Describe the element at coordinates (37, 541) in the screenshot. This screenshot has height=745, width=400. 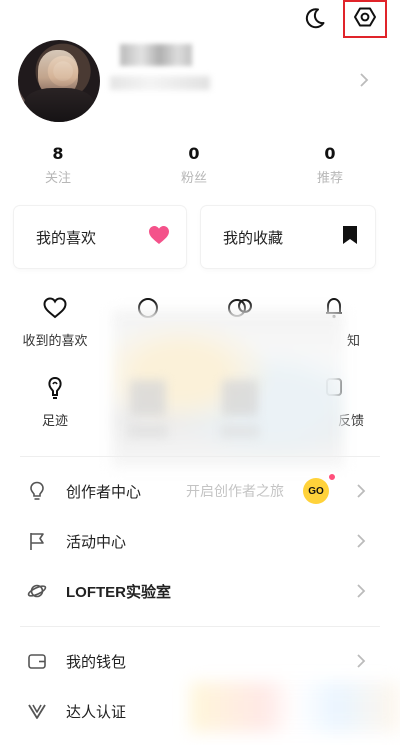
I see `flag-icon` at that location.